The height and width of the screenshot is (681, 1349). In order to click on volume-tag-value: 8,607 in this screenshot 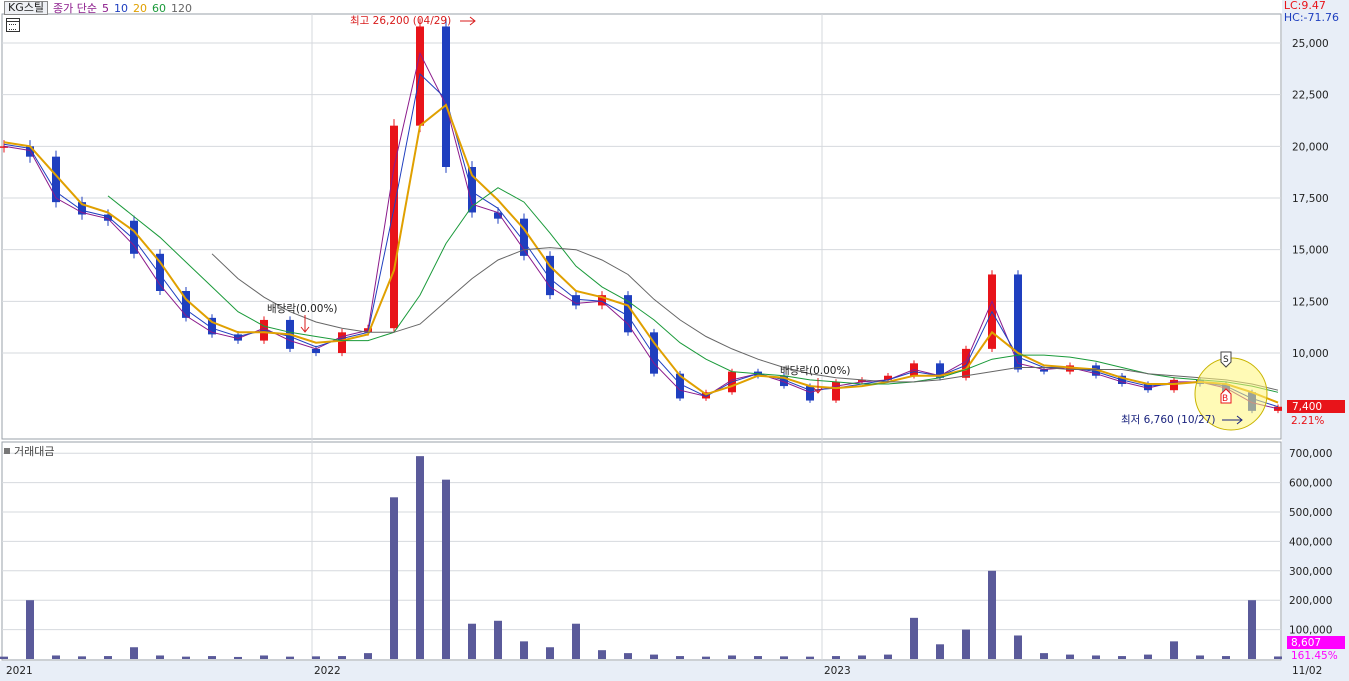, I will do `click(1306, 643)`.